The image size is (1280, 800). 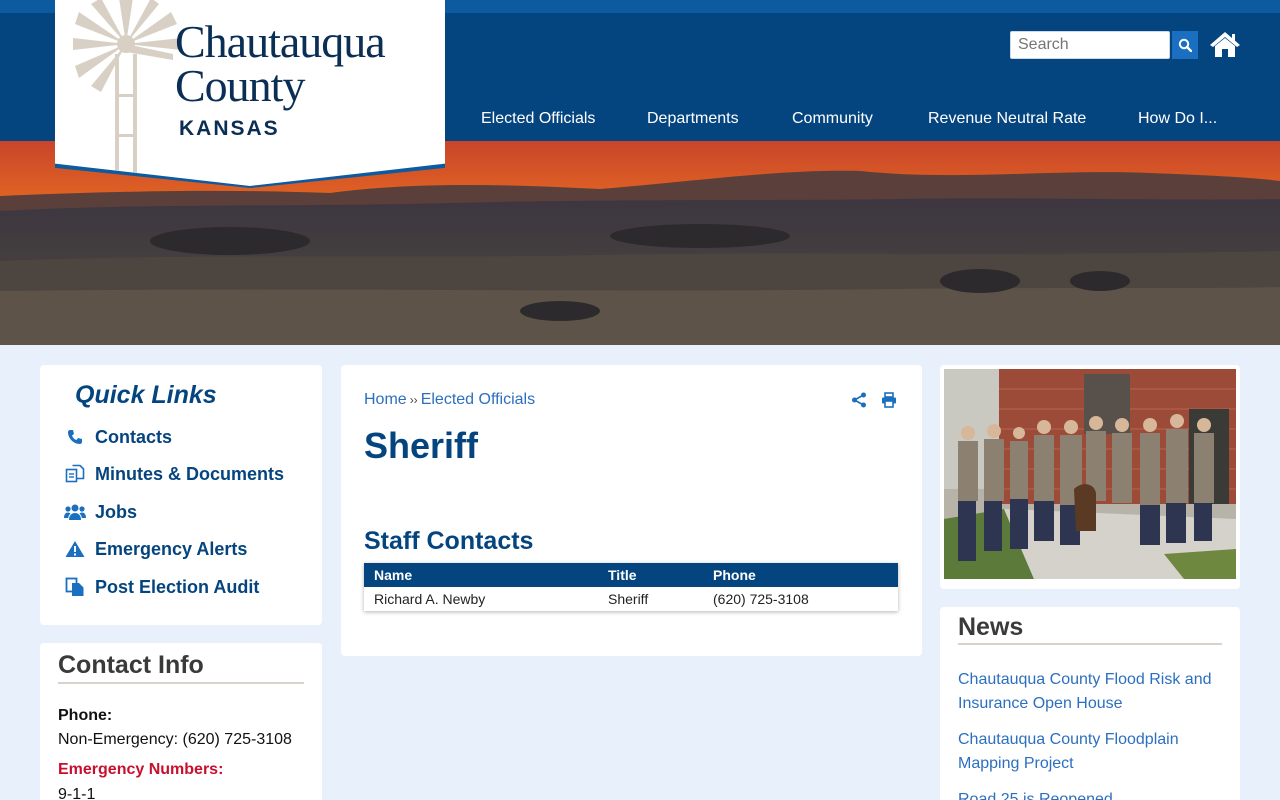 What do you see at coordinates (1090, 45) in the screenshot?
I see `search-input` at bounding box center [1090, 45].